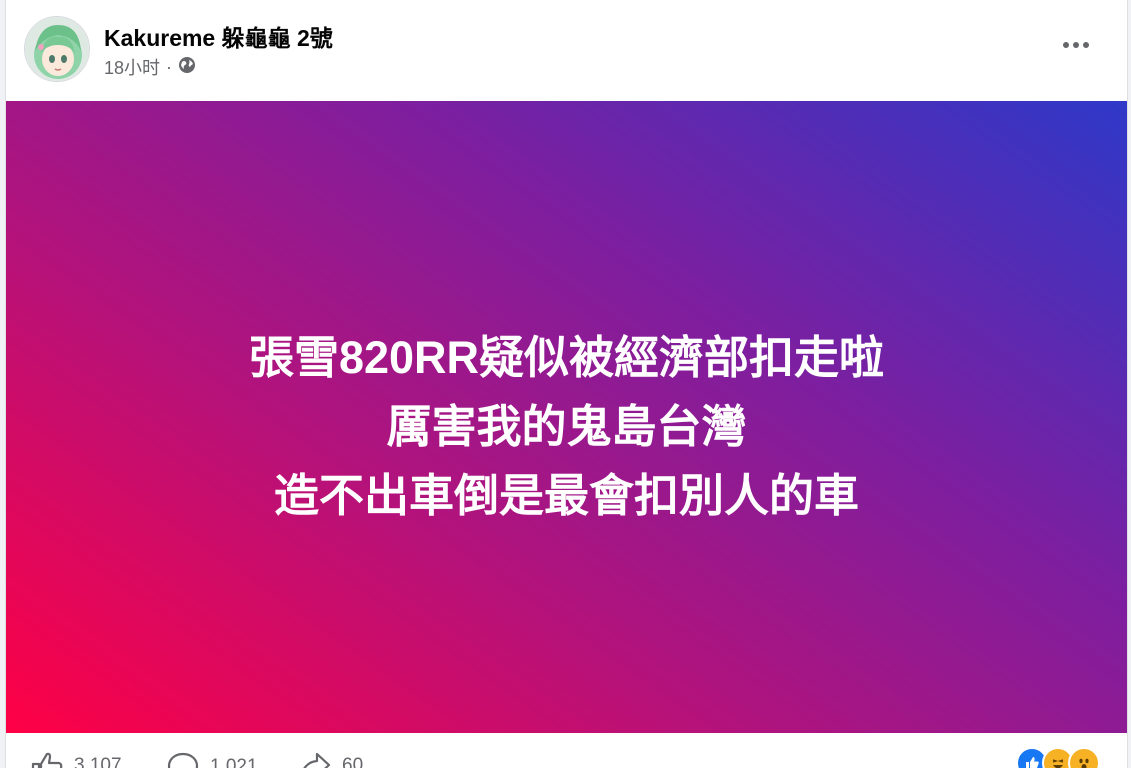 The height and width of the screenshot is (768, 1131). What do you see at coordinates (566, 50) in the screenshot?
I see `post-header: Kakureme 躲龜龜 2號 18小时 ·` at bounding box center [566, 50].